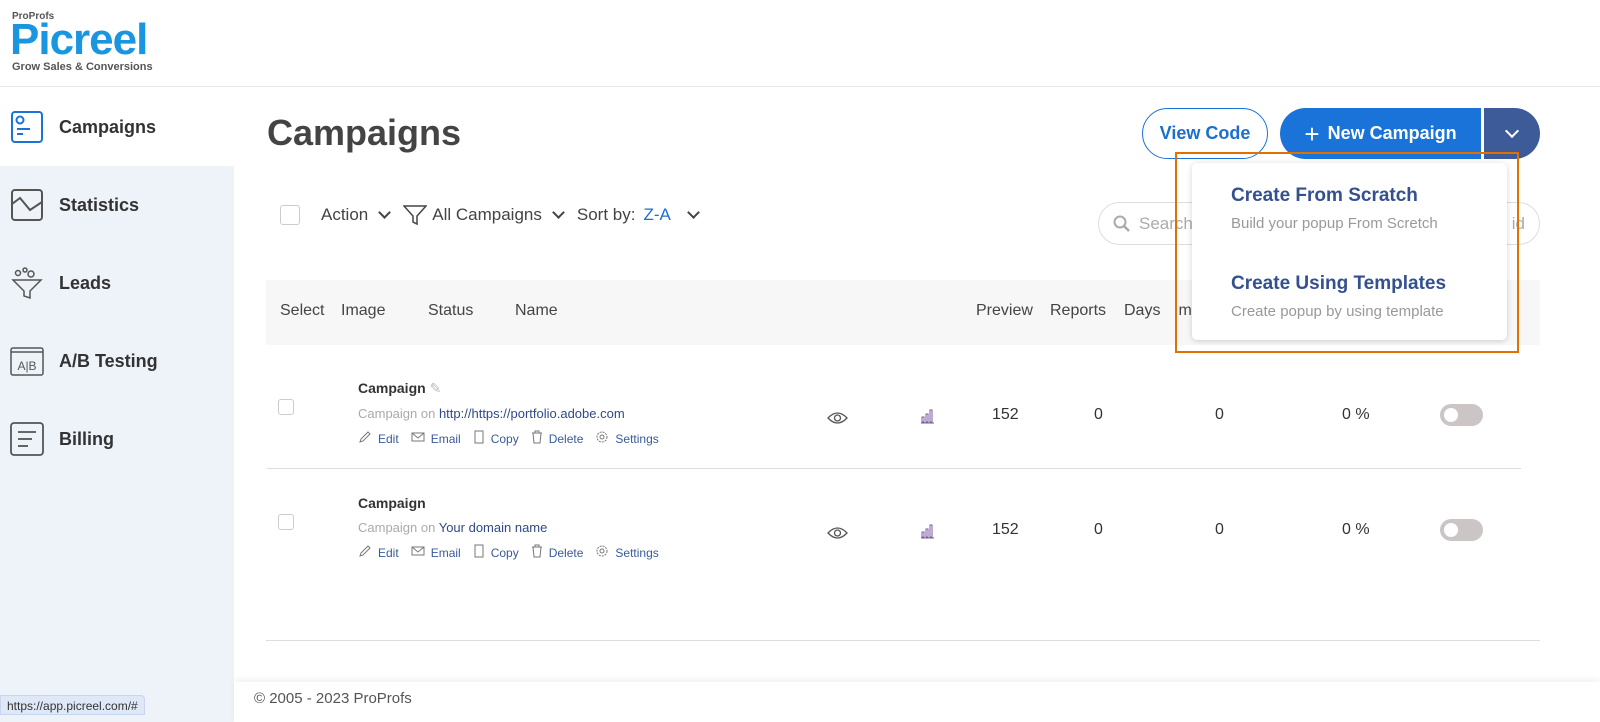 The image size is (1600, 722). What do you see at coordinates (27, 361) in the screenshot?
I see `ab-test-icon: A|B` at bounding box center [27, 361].